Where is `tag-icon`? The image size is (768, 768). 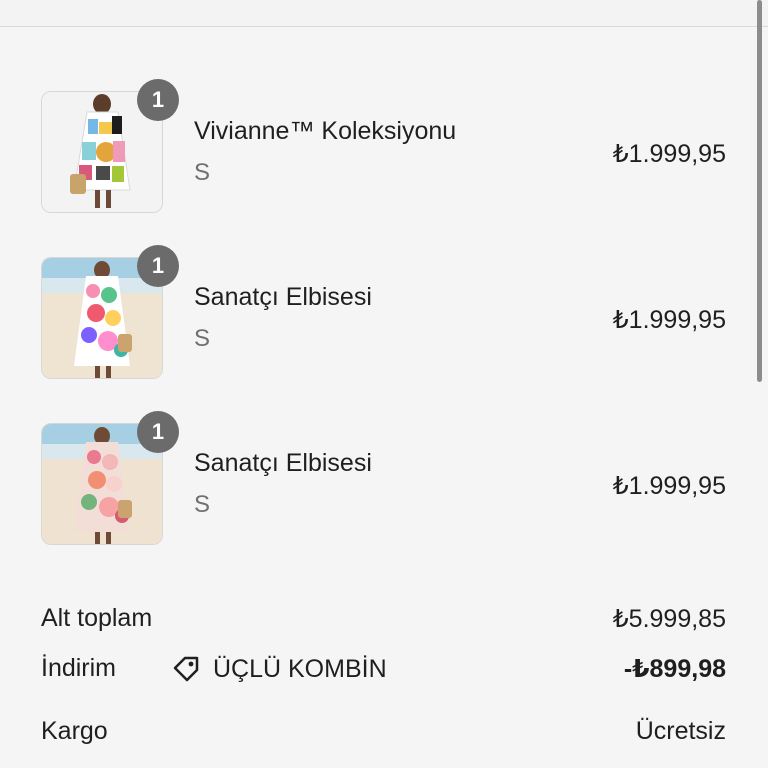 tag-icon is located at coordinates (186, 669).